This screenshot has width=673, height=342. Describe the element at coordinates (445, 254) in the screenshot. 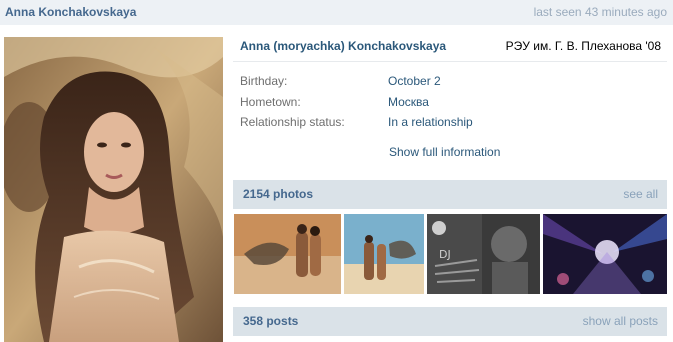

I see `dj-poster-text: DJ` at that location.